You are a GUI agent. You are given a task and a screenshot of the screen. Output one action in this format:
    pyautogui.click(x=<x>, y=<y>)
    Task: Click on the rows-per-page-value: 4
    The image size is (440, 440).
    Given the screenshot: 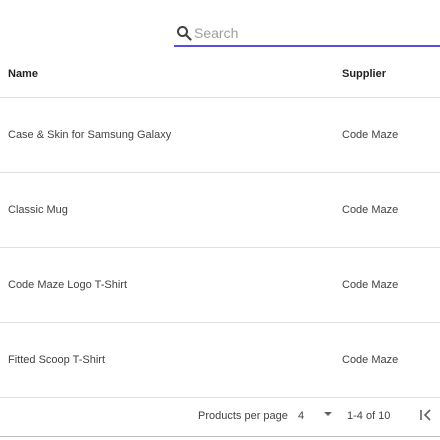 What is the action you would take?
    pyautogui.click(x=301, y=416)
    